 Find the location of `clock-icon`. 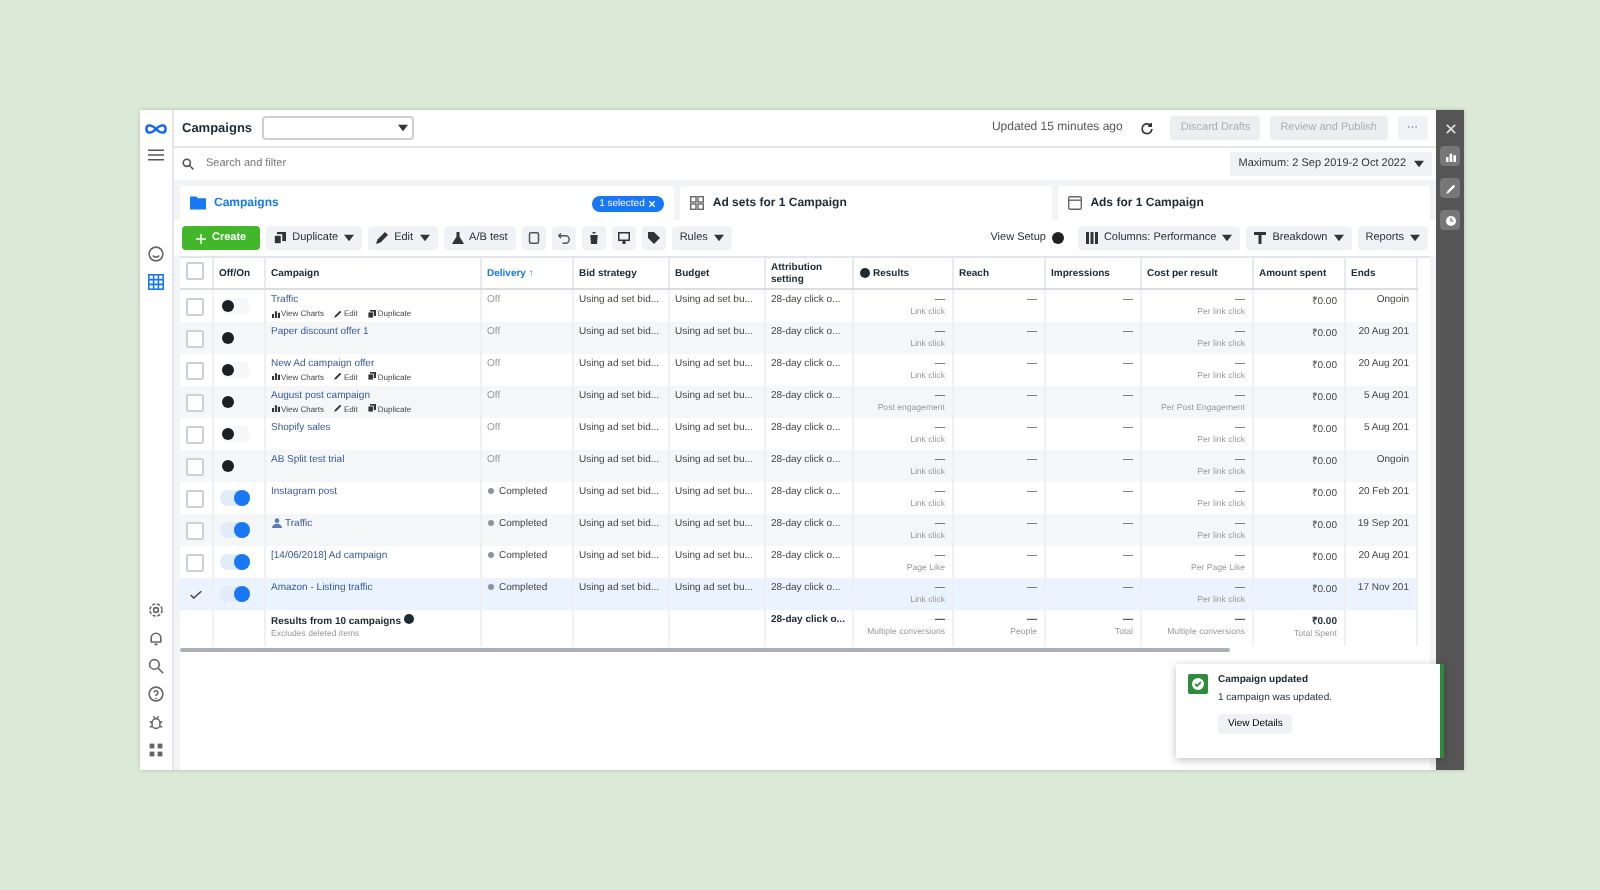

clock-icon is located at coordinates (1450, 220).